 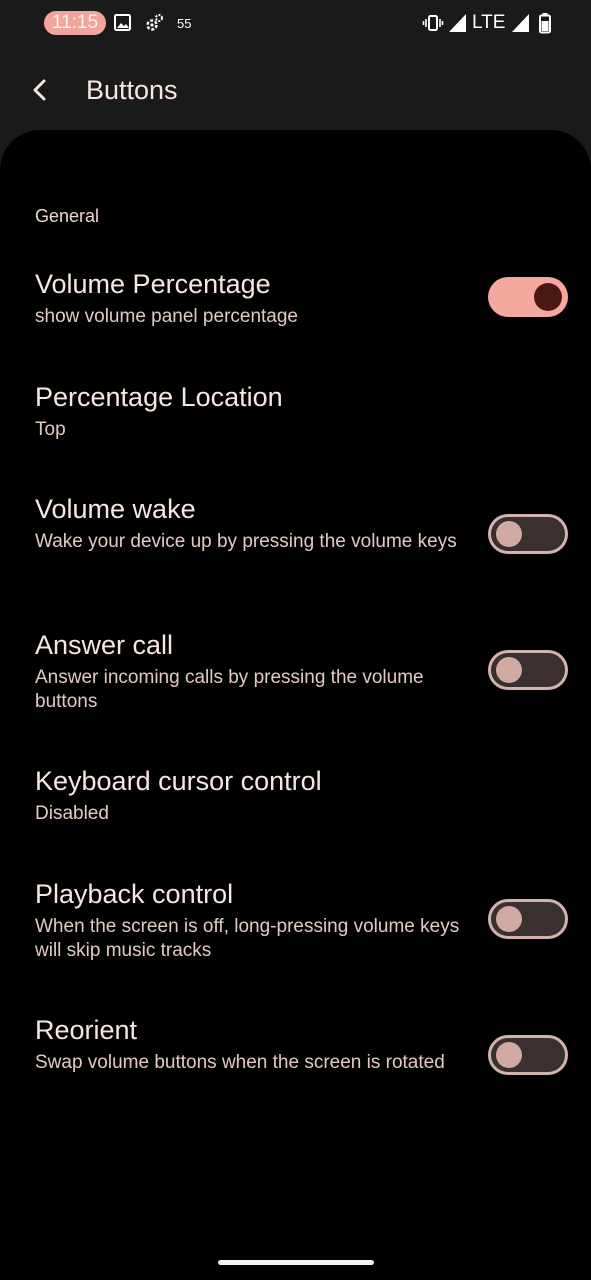 What do you see at coordinates (86, 1030) in the screenshot?
I see `setting-title: Reorient` at bounding box center [86, 1030].